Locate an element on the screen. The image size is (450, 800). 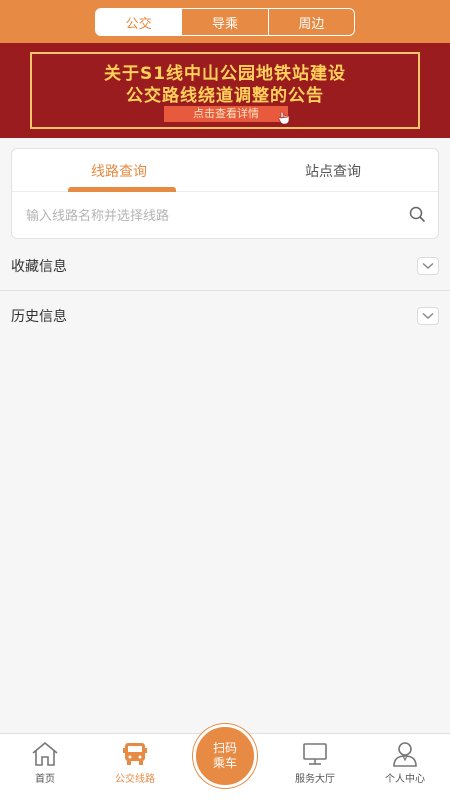
announcement-banner: 关于S1线中山公园地铁站建设 公交路线绕道调整的公告 点击查看详情 is located at coordinates (225, 90).